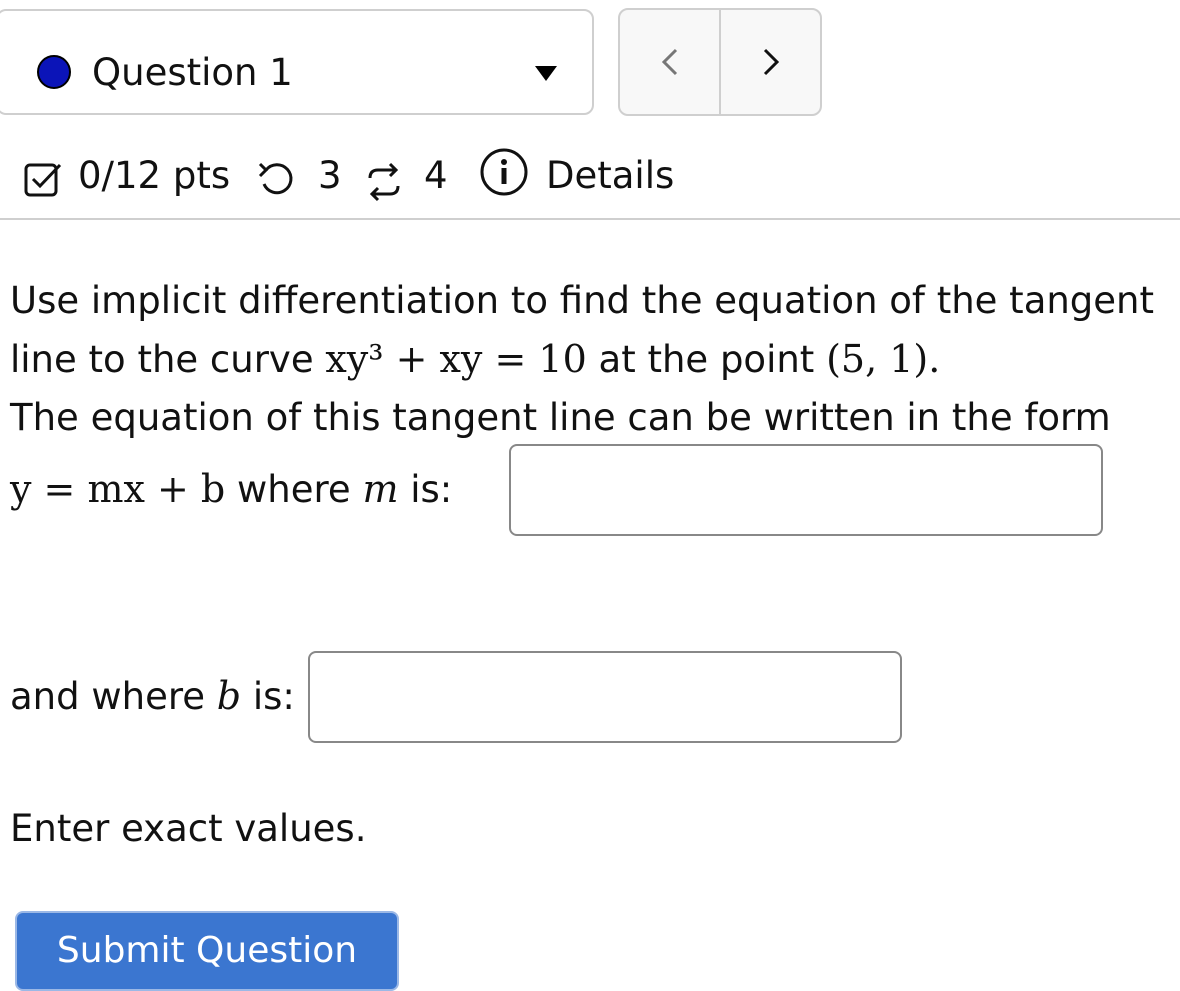 This screenshot has width=1180, height=991. I want to click on points-score: 0/12 pts, so click(154, 175).